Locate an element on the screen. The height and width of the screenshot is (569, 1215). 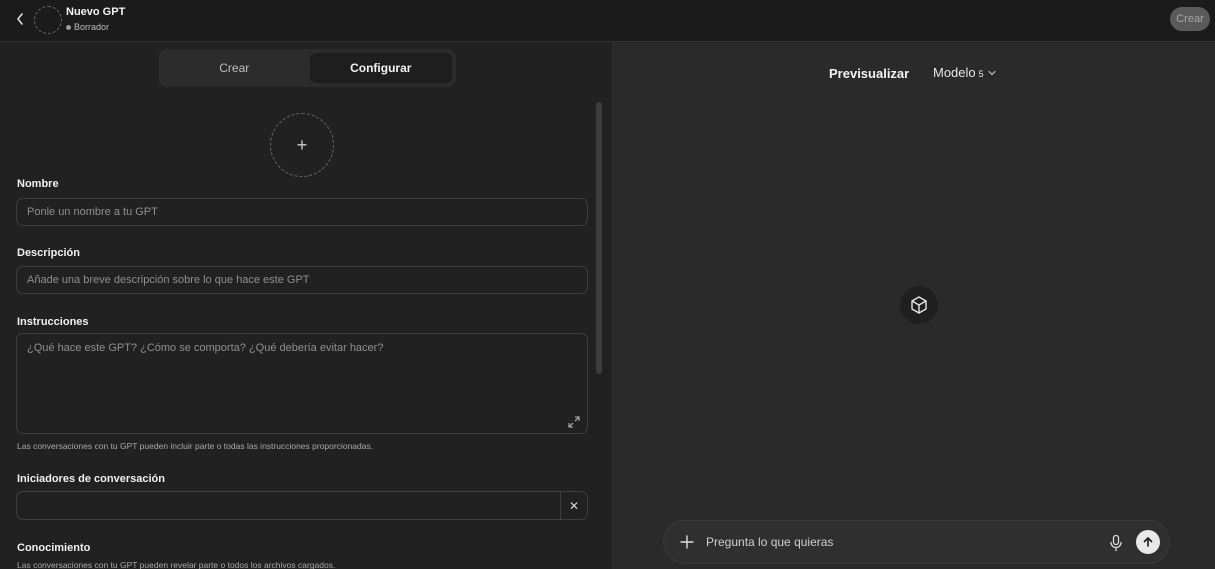
draft-status: Borrador is located at coordinates (87, 27).